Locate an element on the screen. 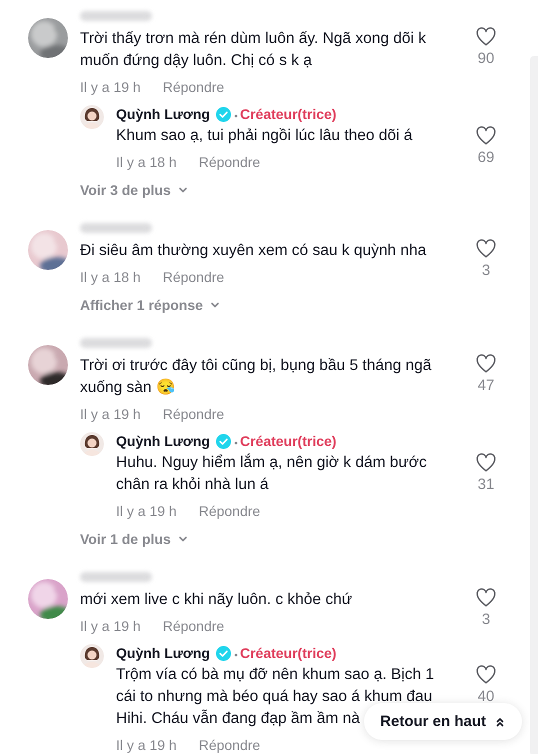 This screenshot has height=754, width=538. reply-text: Huhu. Nguy hiểm lắm ạ, nên giờ k dám bước chân ra khỏi nhà lun á is located at coordinates (272, 473).